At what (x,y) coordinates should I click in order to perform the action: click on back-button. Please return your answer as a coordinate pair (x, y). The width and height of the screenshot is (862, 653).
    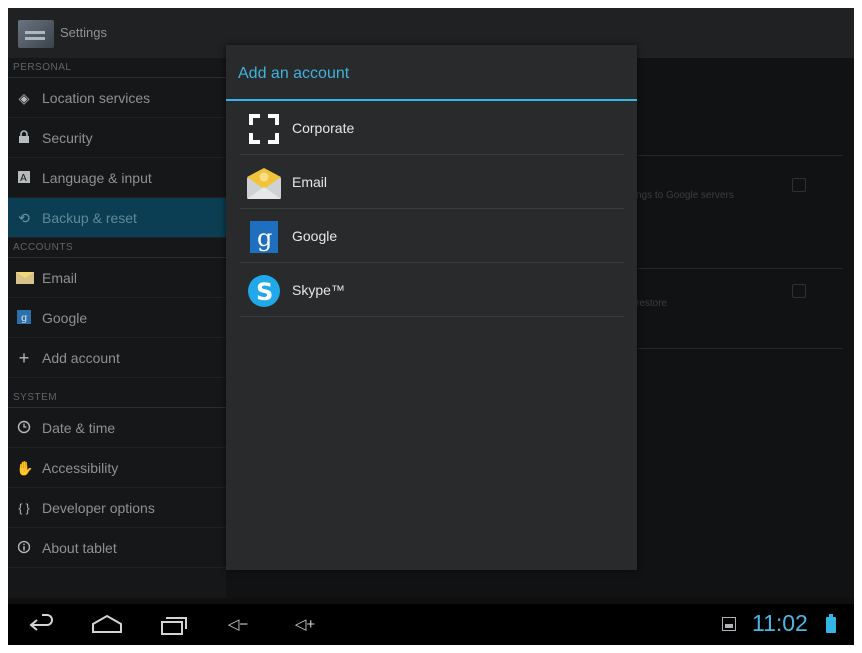
    Looking at the image, I should click on (42, 625).